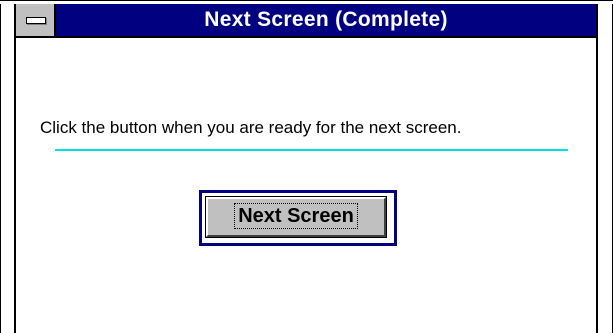 This screenshot has height=333, width=613. I want to click on system-menu-icon, so click(36, 20).